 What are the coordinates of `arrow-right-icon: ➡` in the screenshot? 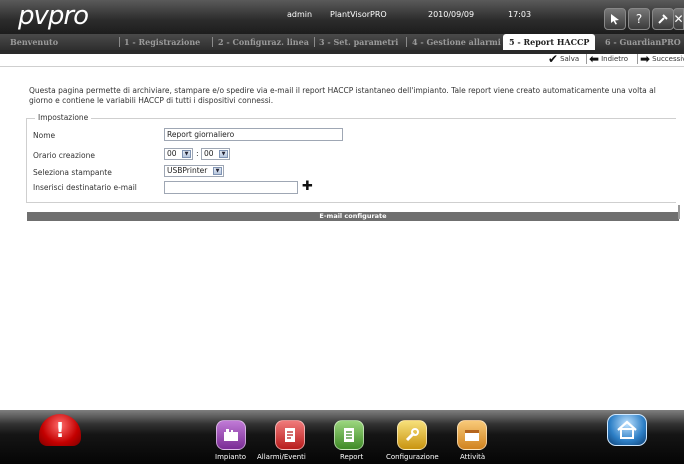 It's located at (645, 59).